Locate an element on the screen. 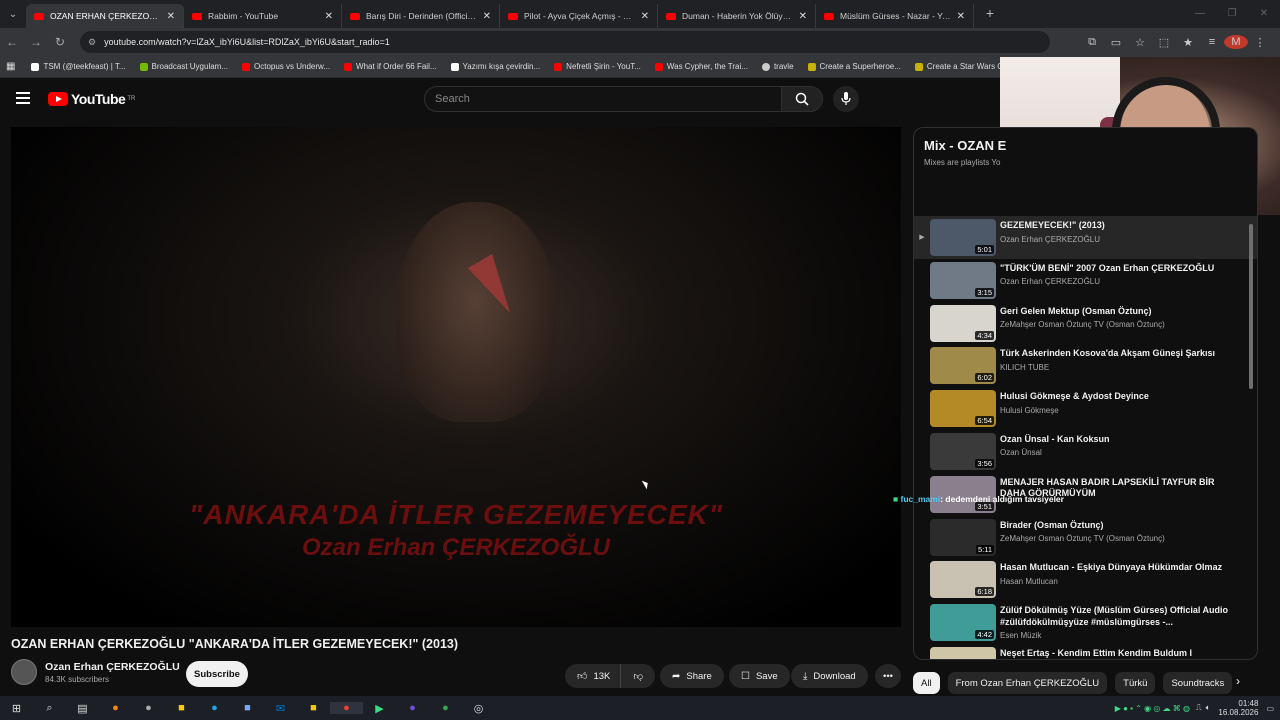 This screenshot has width=1280, height=720. translate-icon: ⧉ is located at coordinates (1092, 42).